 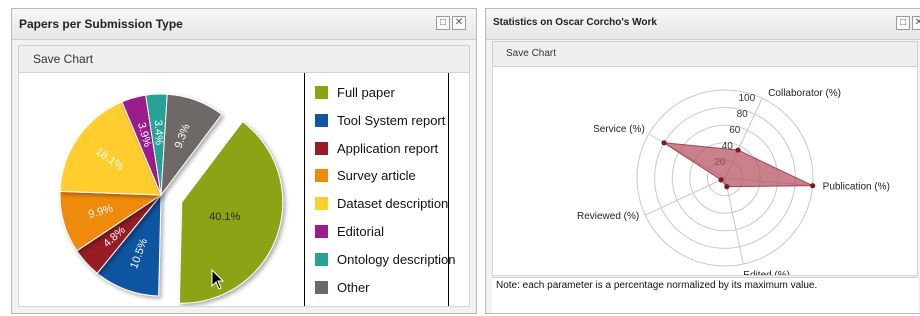 I want to click on pie-data-label: 3.4%, so click(x=158, y=133).